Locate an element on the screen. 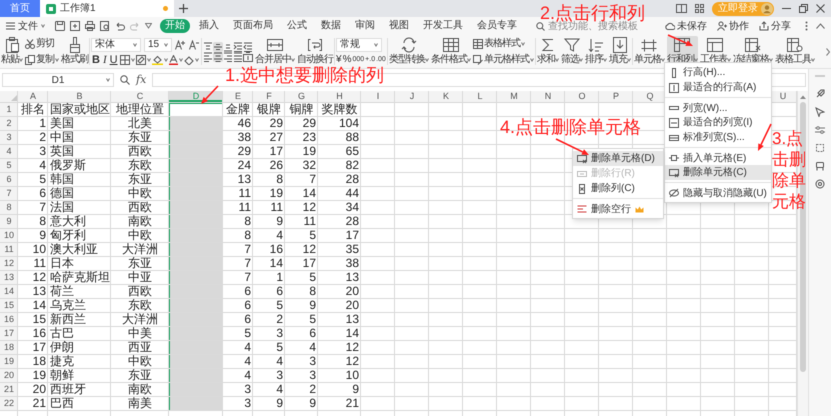 The height and width of the screenshot is (416, 831). row-header: 15 is located at coordinates (9, 305).